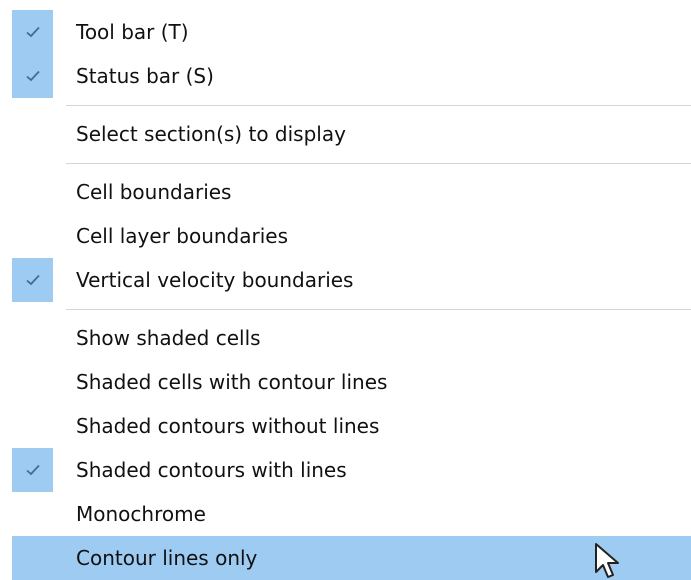  What do you see at coordinates (351, 338) in the screenshot?
I see `menu-item-show-shaded-cells: Show shaded cells` at bounding box center [351, 338].